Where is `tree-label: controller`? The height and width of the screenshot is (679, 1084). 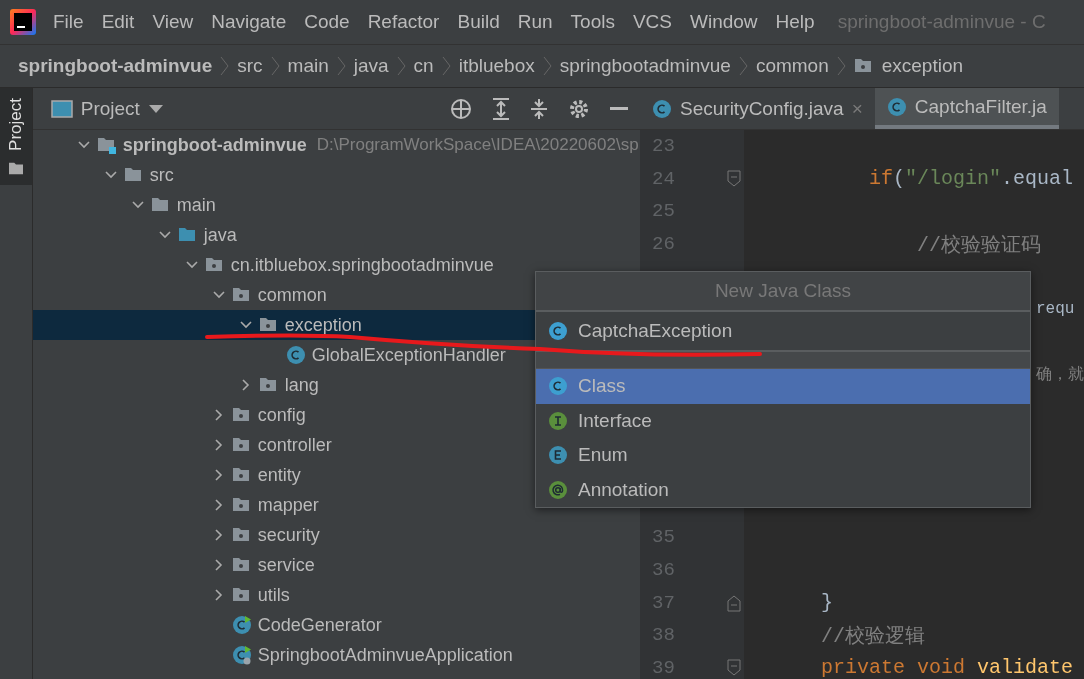
tree-label: controller is located at coordinates (294, 445).